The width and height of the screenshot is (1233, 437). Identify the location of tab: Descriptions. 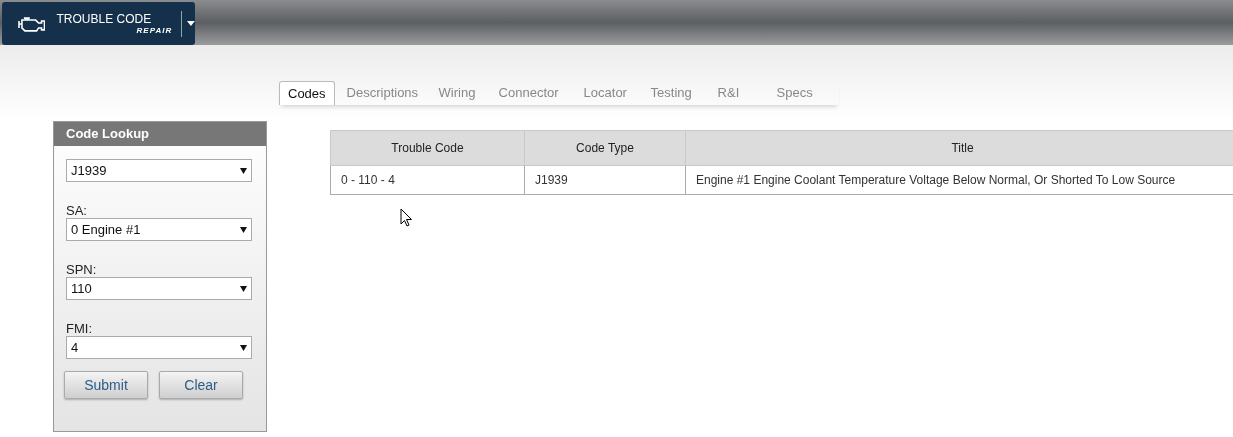
(380, 93).